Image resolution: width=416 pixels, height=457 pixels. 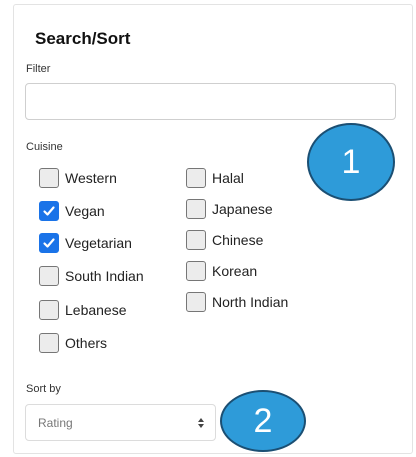 I want to click on cuisine-option-north-indian: North Indian, so click(x=237, y=302).